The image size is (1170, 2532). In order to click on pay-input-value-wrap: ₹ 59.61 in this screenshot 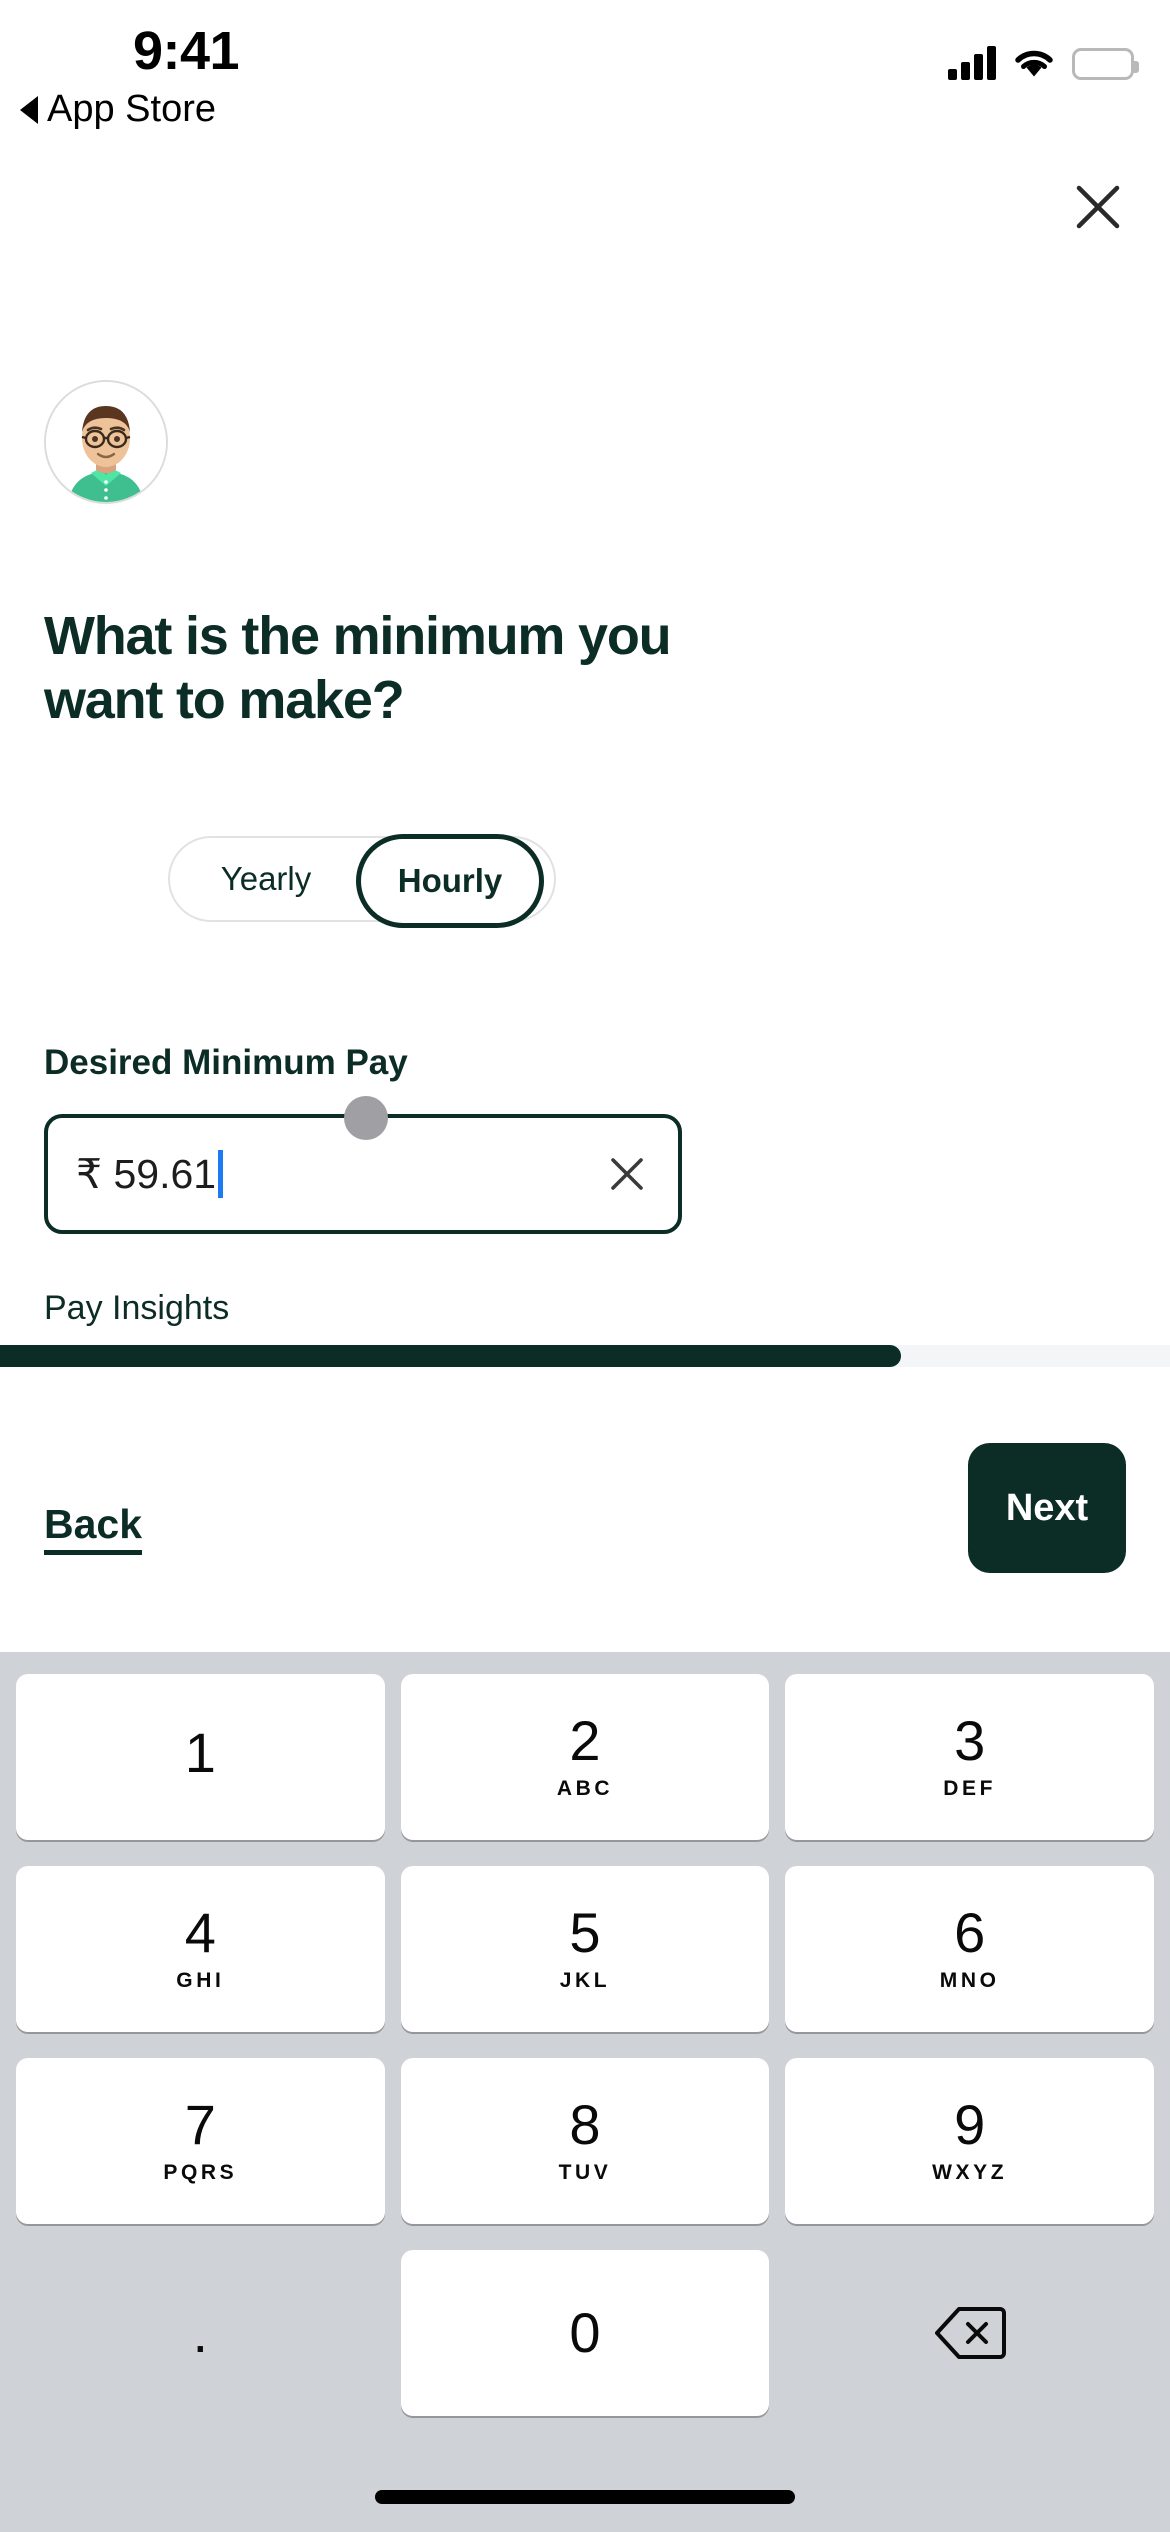, I will do `click(150, 1174)`.